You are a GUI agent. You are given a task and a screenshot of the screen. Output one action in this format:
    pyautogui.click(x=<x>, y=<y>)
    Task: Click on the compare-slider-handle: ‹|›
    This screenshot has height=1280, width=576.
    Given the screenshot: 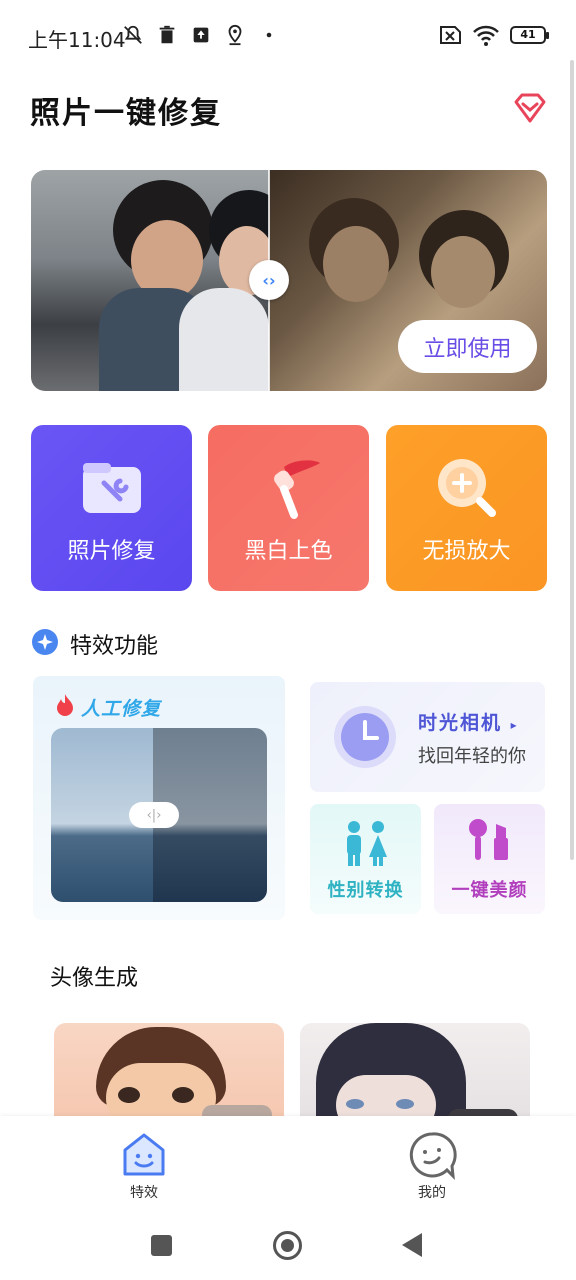 What is the action you would take?
    pyautogui.click(x=154, y=815)
    